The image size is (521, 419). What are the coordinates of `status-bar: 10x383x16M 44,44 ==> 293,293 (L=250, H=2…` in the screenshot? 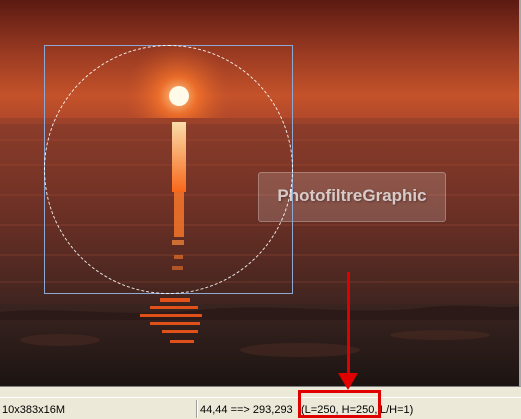 It's located at (260, 408).